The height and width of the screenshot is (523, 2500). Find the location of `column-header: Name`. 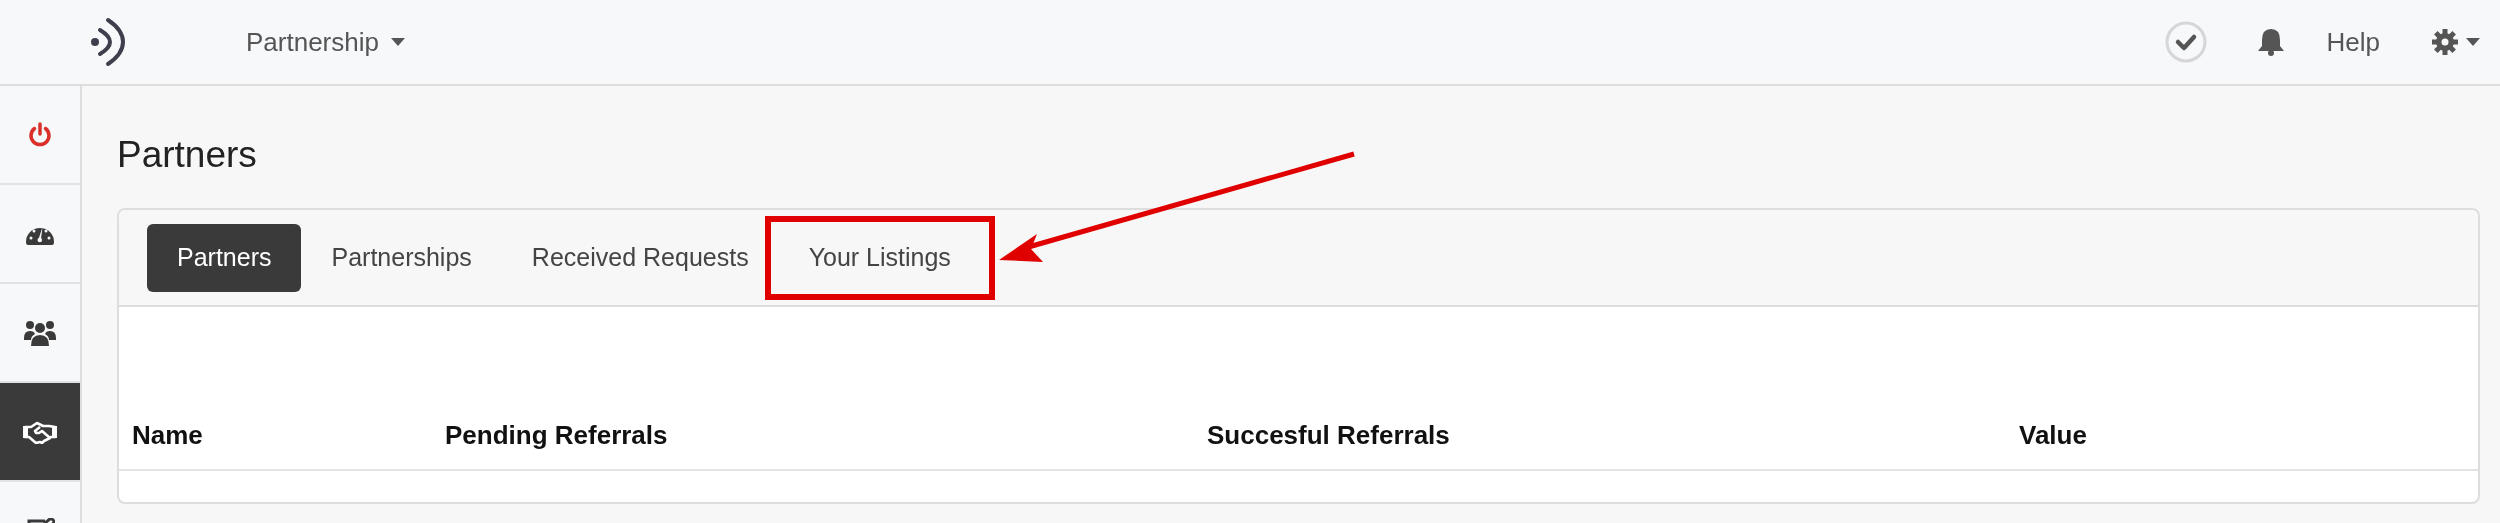

column-header: Name is located at coordinates (168, 436).